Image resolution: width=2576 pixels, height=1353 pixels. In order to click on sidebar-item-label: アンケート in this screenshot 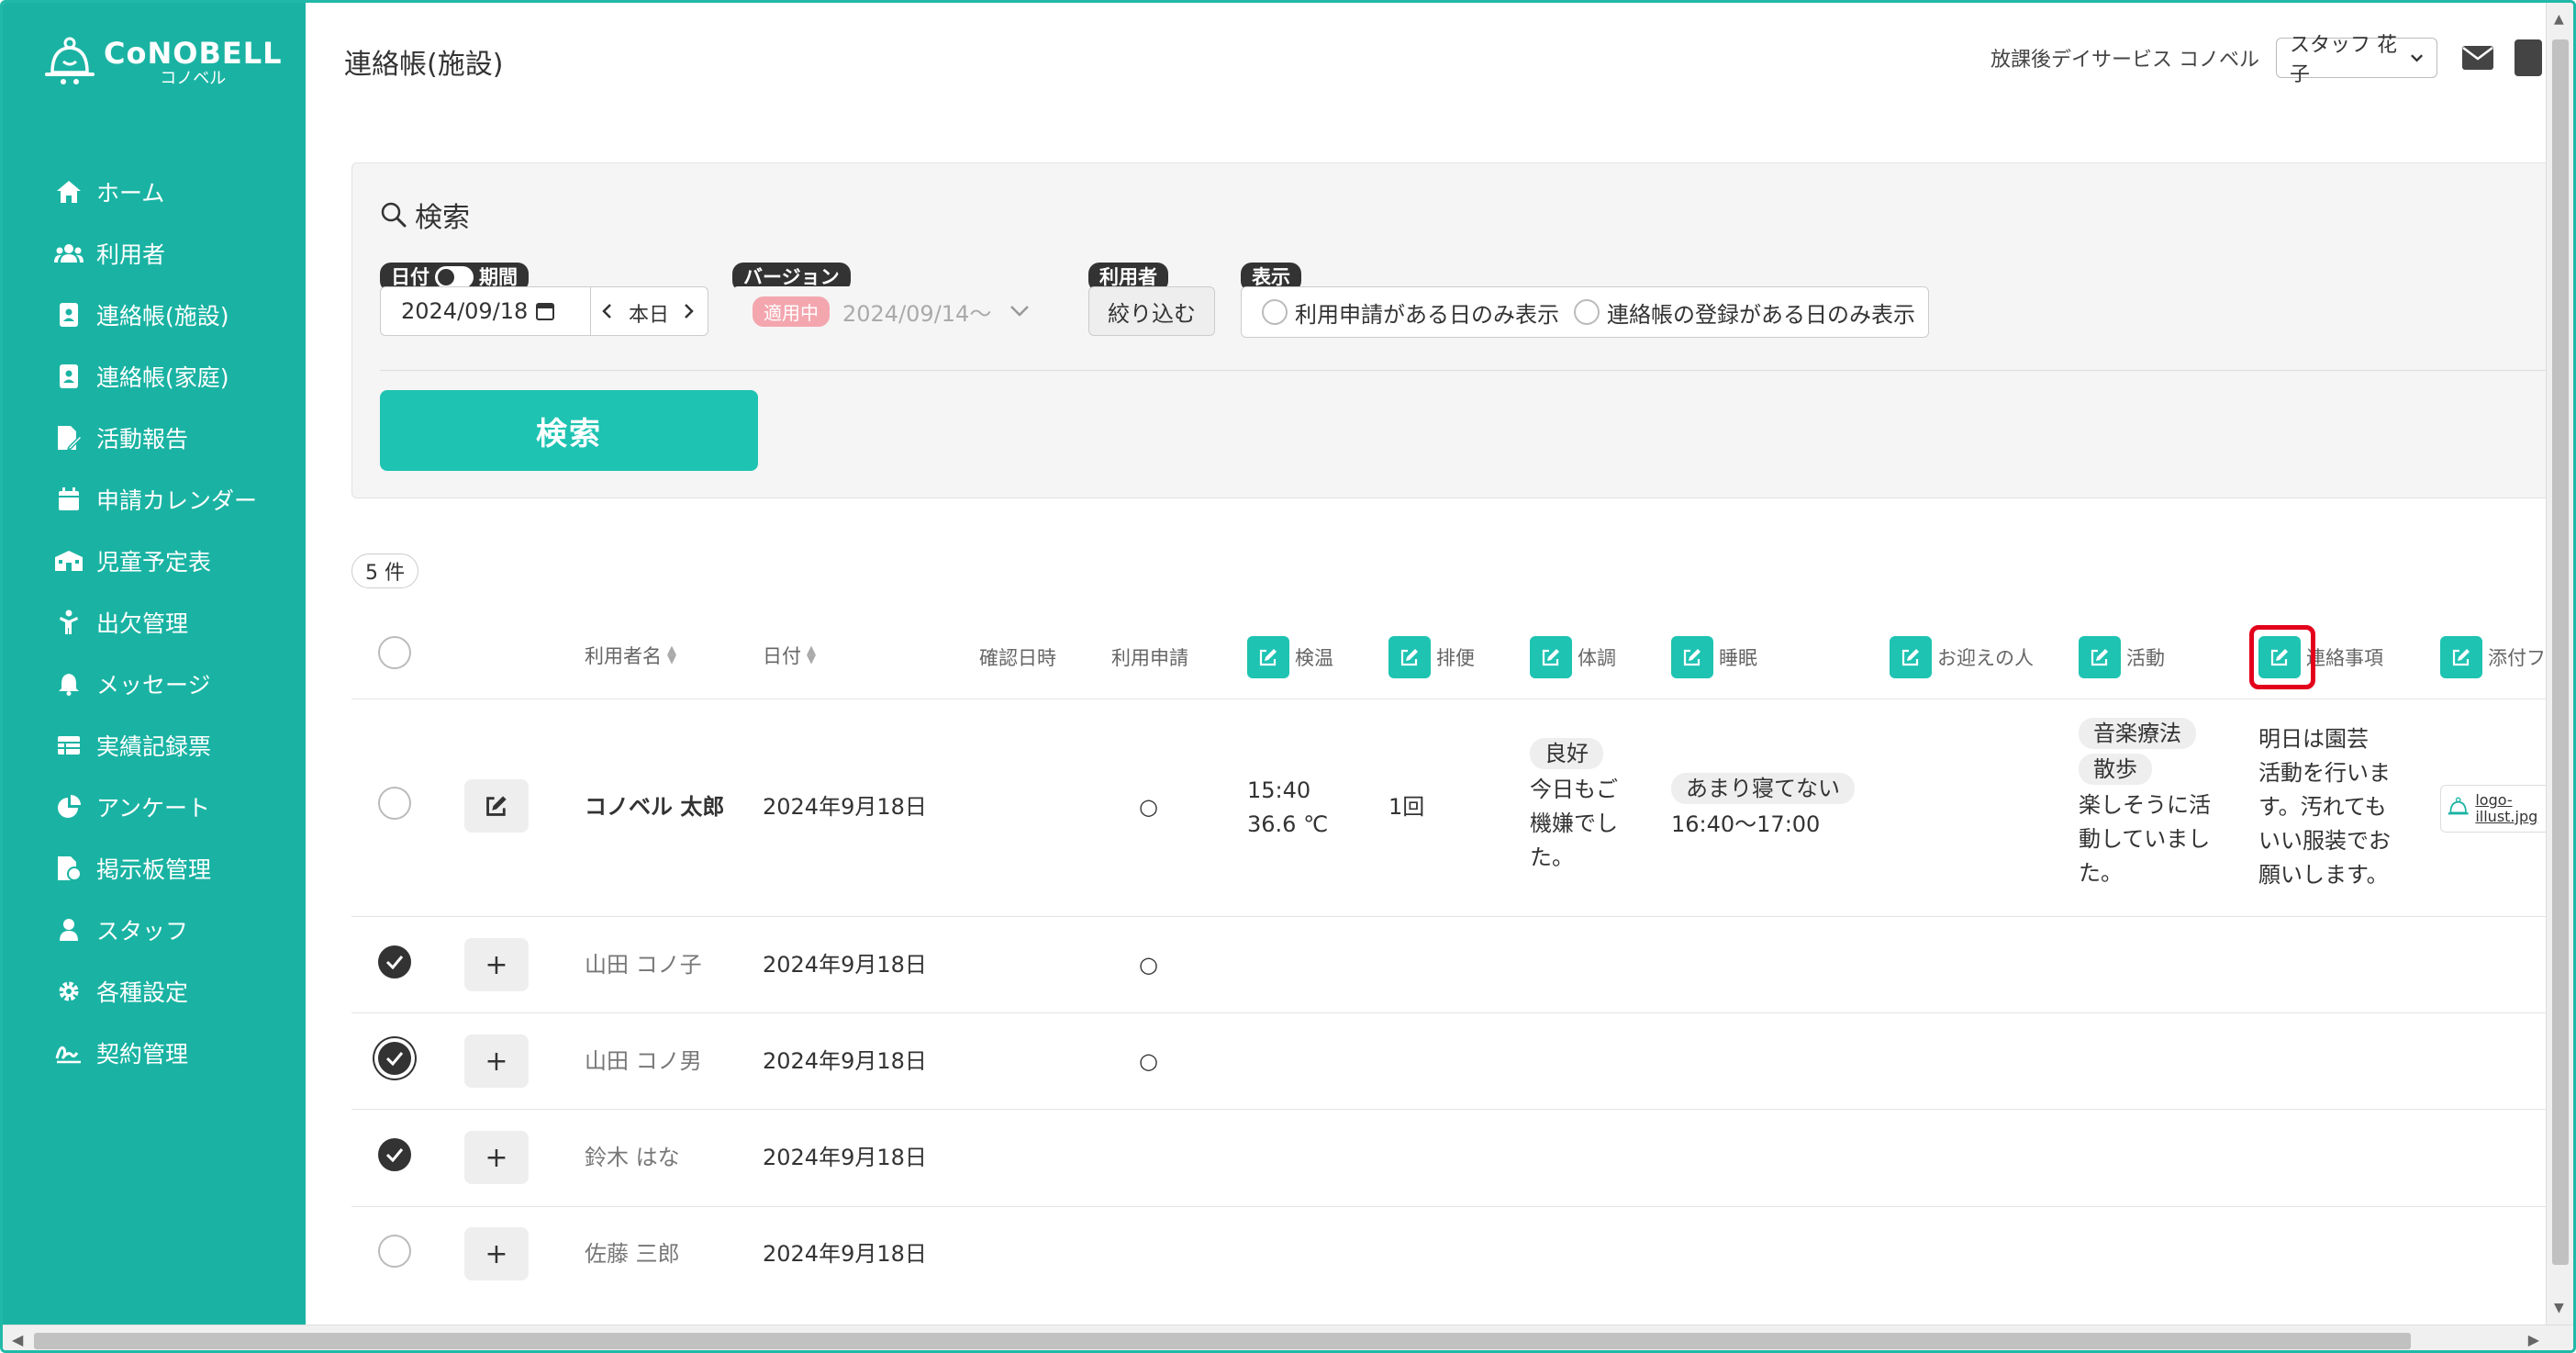, I will do `click(153, 808)`.